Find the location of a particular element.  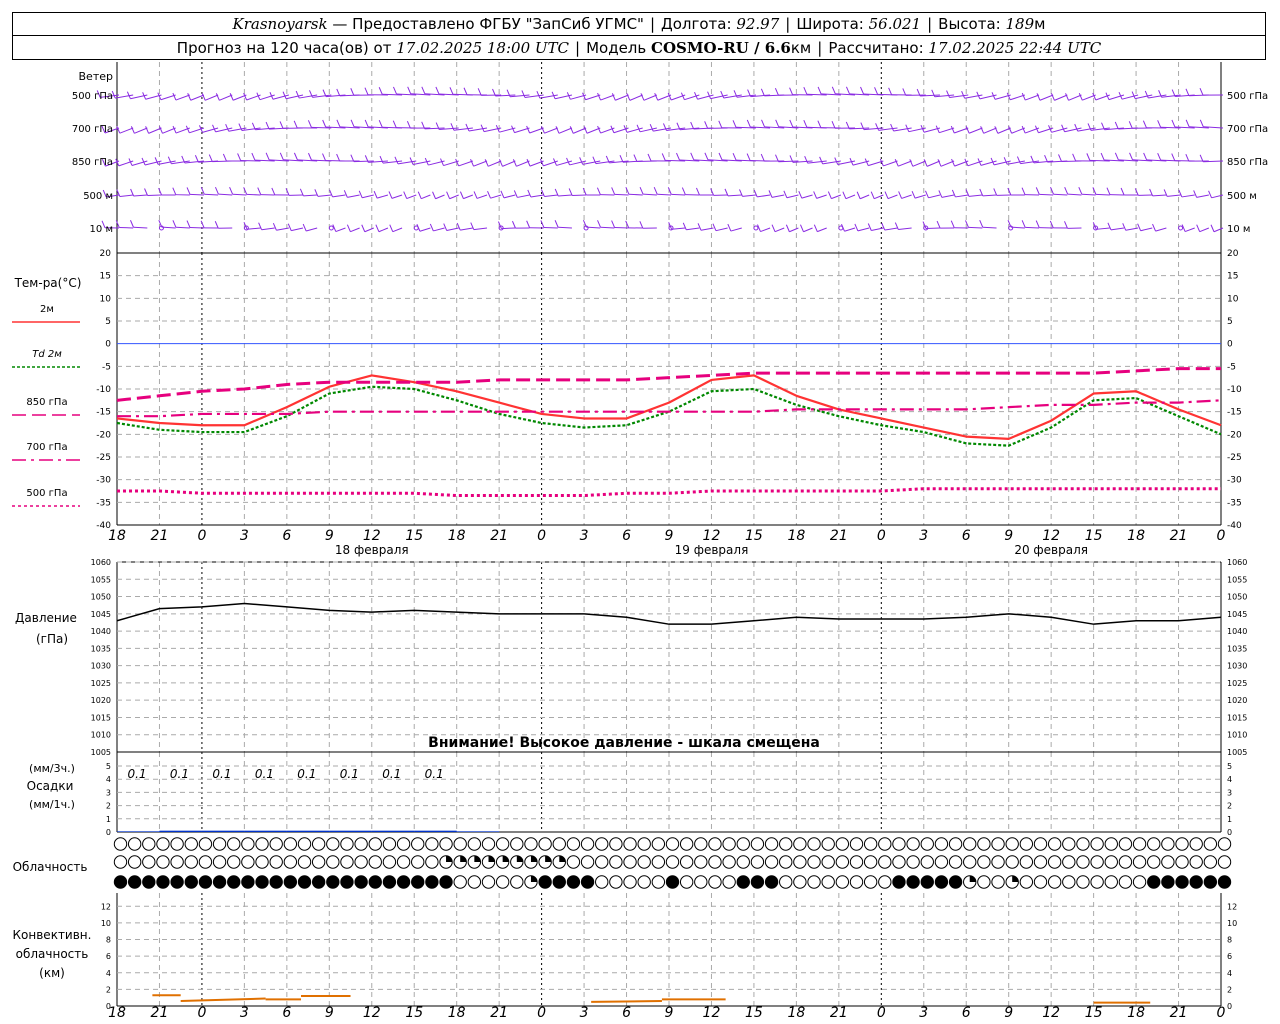

wind-level-right: 700 гПа is located at coordinates (1247, 129).